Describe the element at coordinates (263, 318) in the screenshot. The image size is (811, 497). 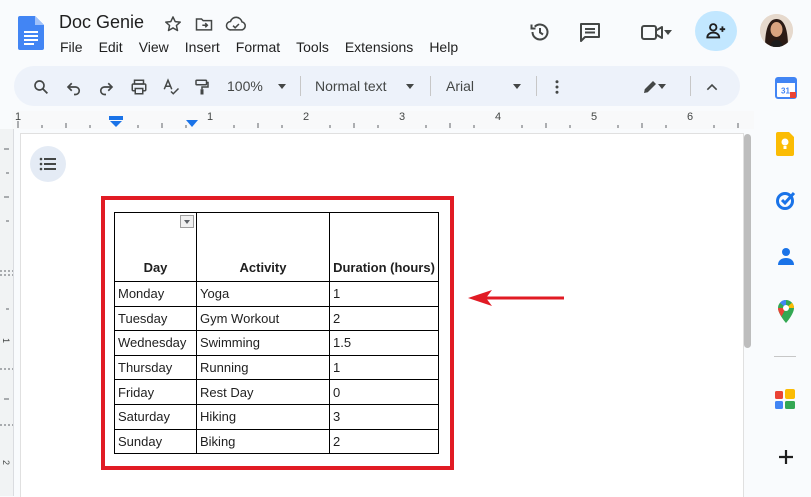
I see `table-cell: Gym Workout` at that location.